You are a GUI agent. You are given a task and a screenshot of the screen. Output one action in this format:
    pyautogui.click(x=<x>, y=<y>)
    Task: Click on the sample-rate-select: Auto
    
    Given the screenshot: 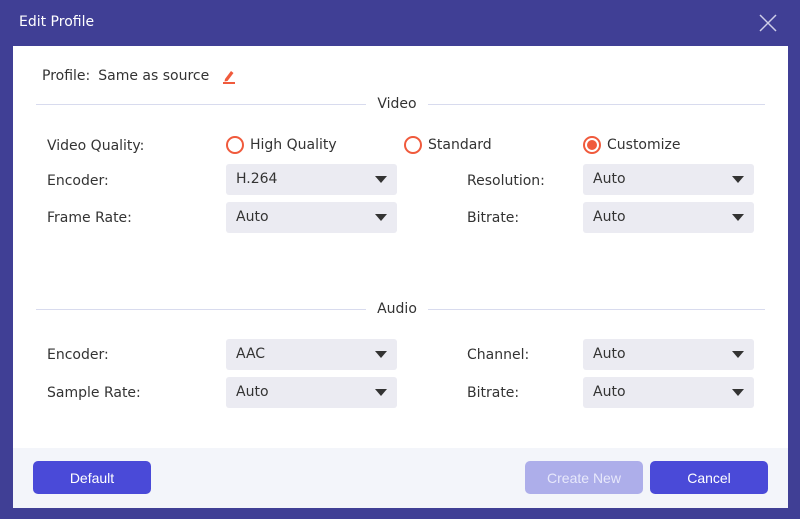 What is the action you would take?
    pyautogui.click(x=311, y=392)
    